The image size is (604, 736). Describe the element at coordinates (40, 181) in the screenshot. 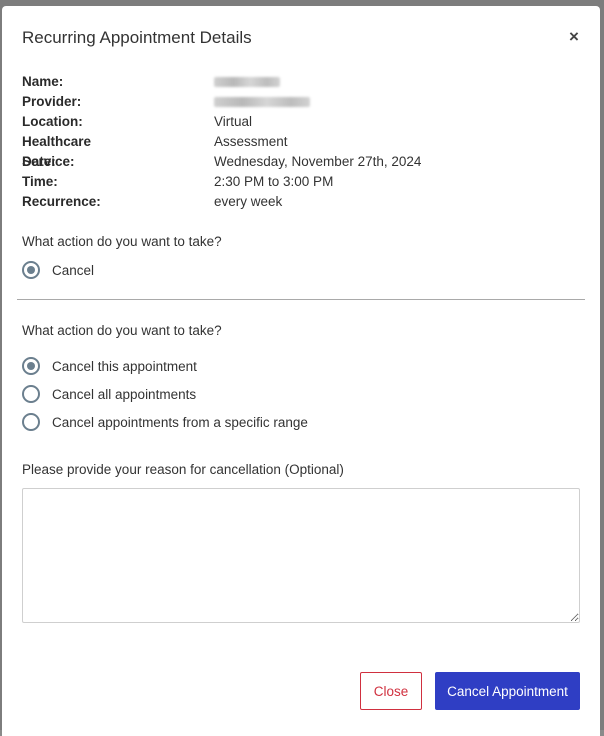

I see `detail-label: Time:` at that location.